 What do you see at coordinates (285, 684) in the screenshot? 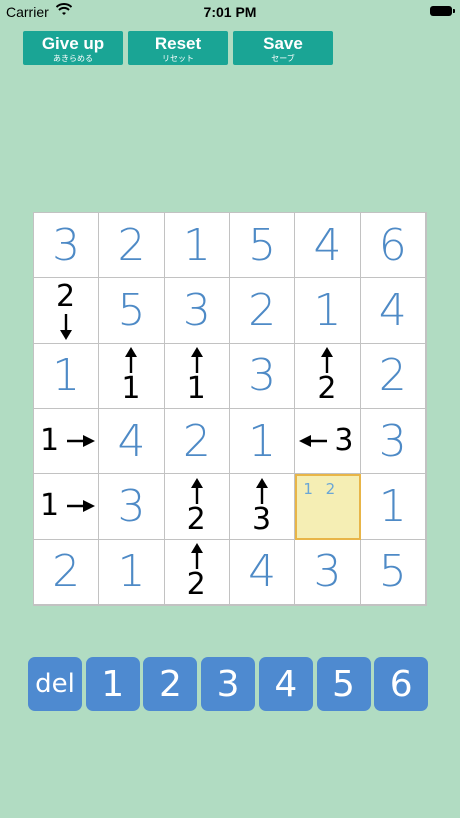
I see `number-button-4: 4` at bounding box center [285, 684].